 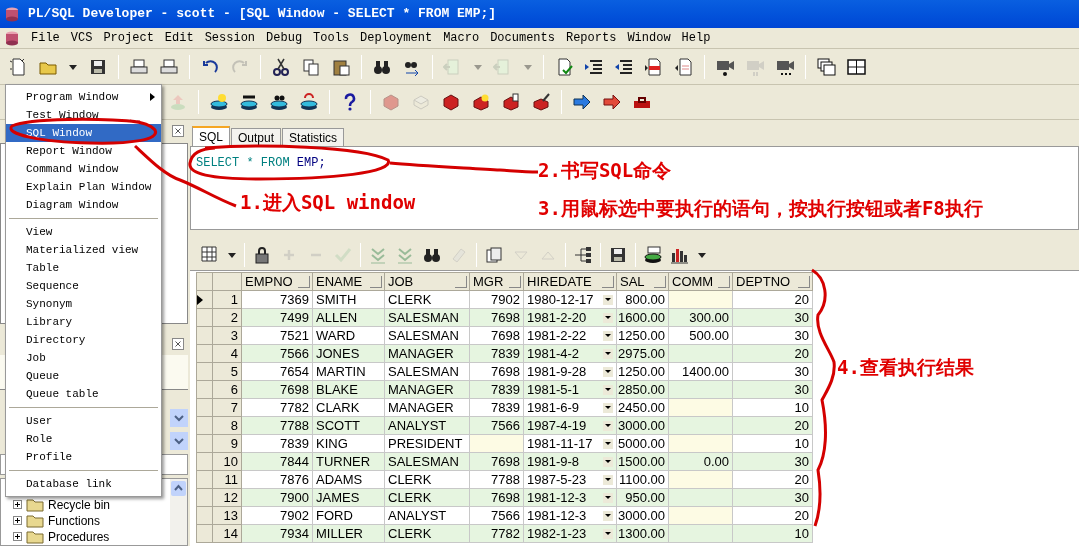 I want to click on database-query-icon, so click(x=653, y=255).